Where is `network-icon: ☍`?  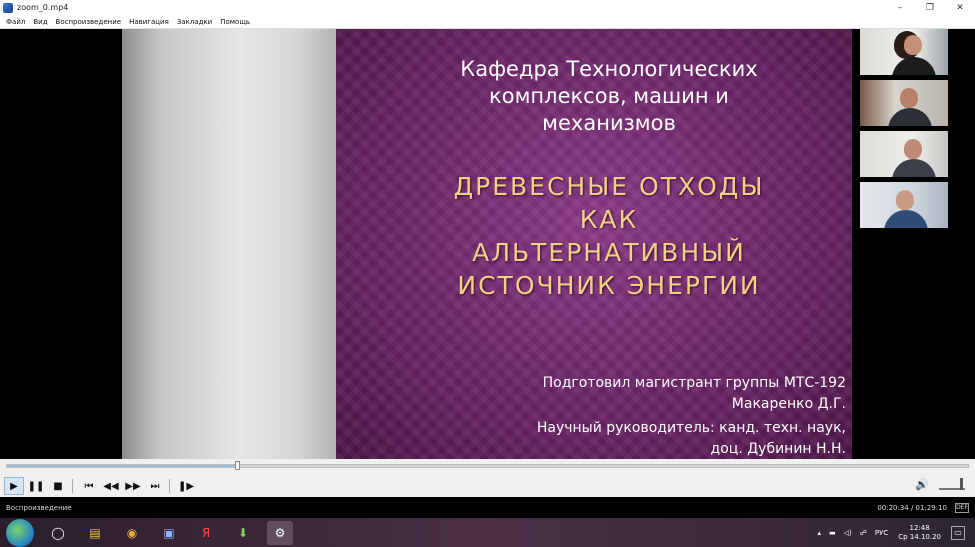 network-icon: ☍ is located at coordinates (863, 533).